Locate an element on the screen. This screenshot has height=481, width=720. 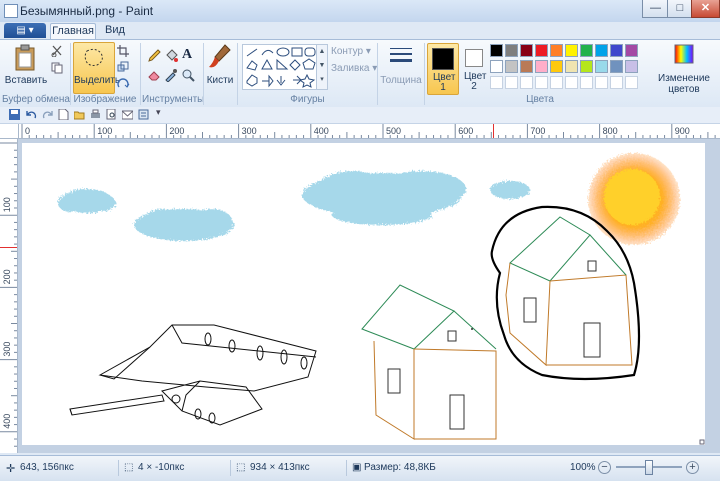
properties-icon is located at coordinates (143, 114).